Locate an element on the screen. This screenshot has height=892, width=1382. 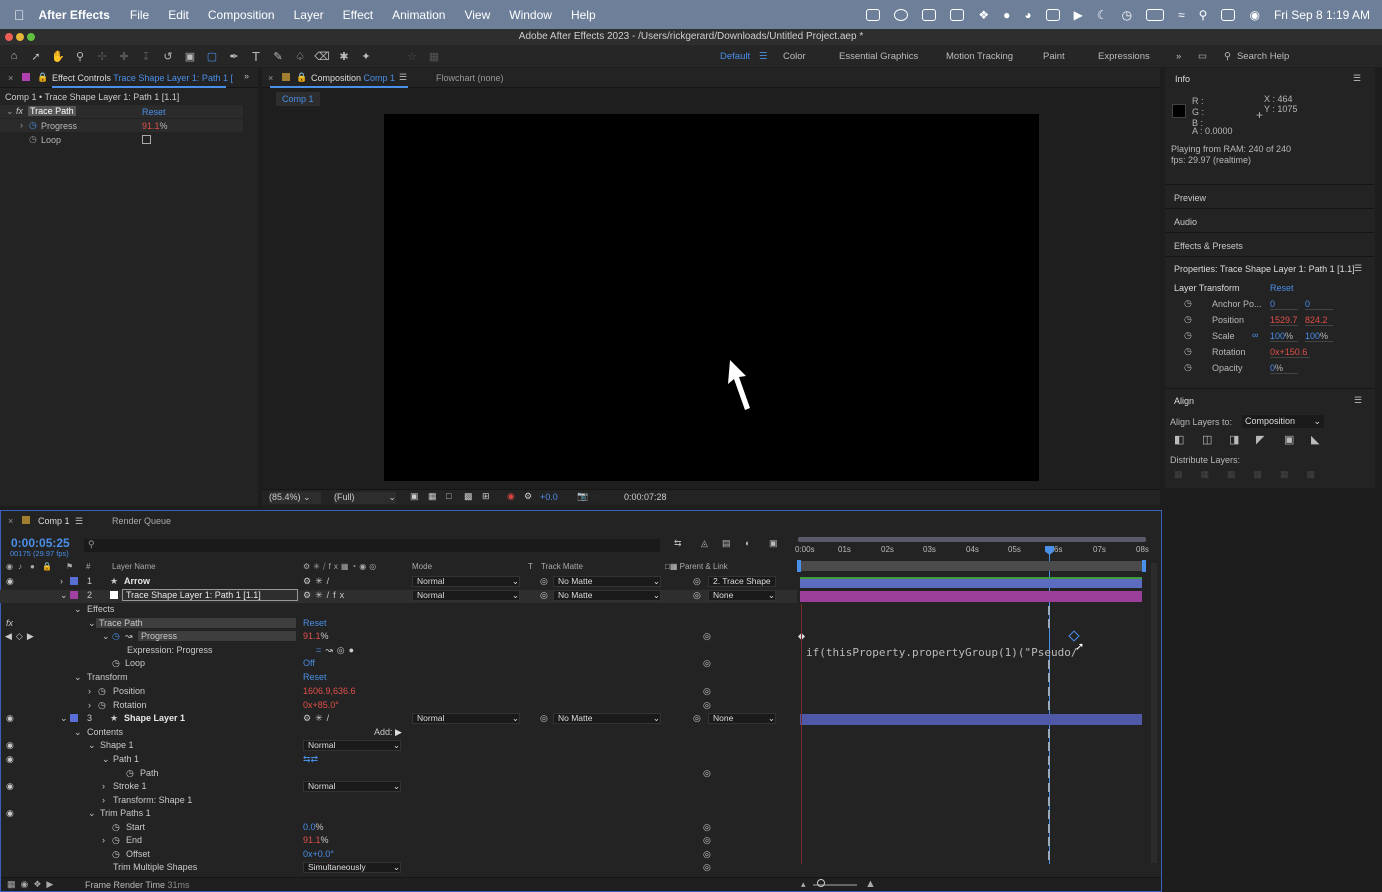
roto-brush-tool-icon: ✱ is located at coordinates (344, 56).